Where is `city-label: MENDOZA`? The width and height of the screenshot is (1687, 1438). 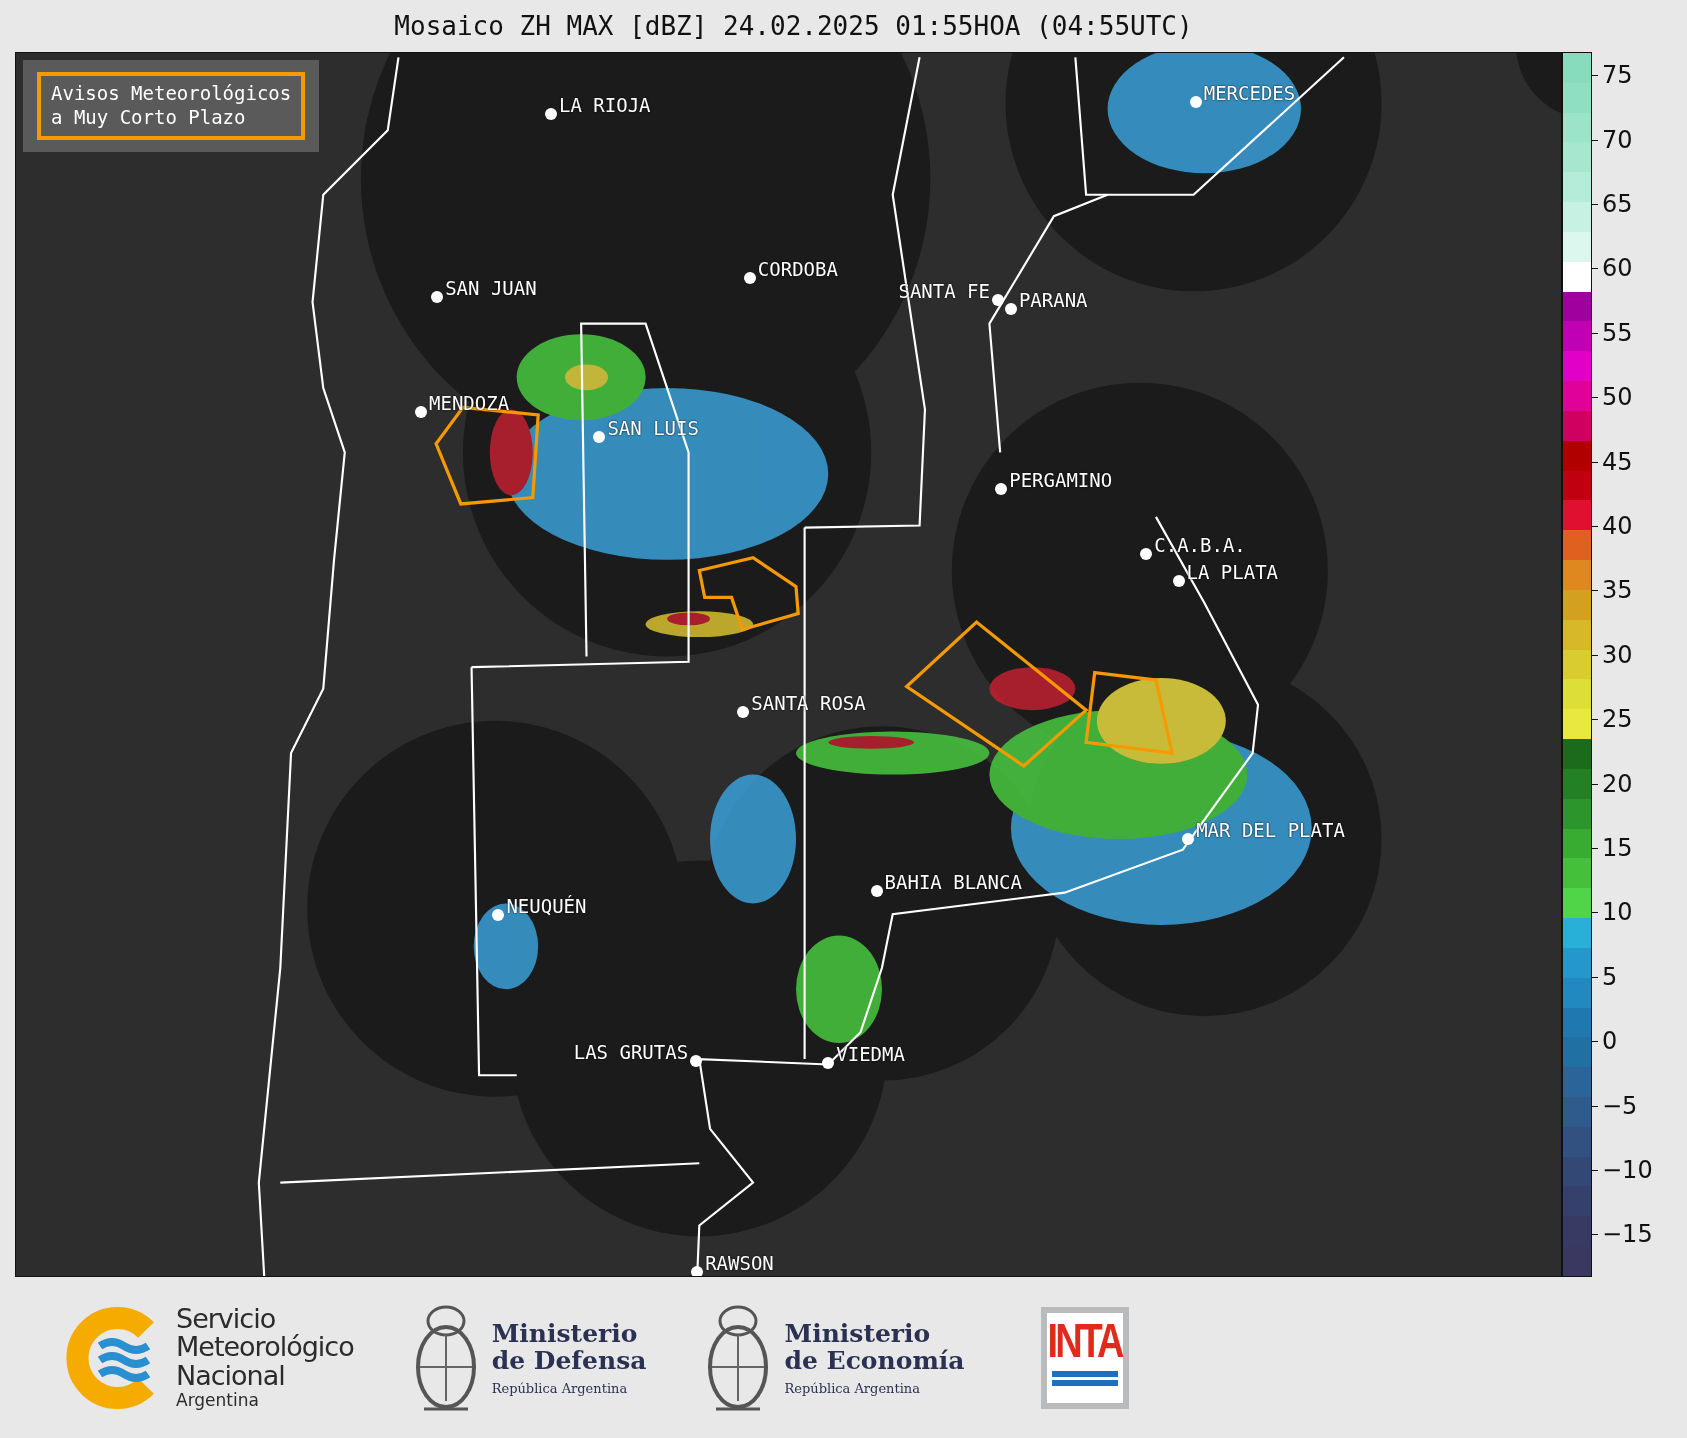 city-label: MENDOZA is located at coordinates (469, 402).